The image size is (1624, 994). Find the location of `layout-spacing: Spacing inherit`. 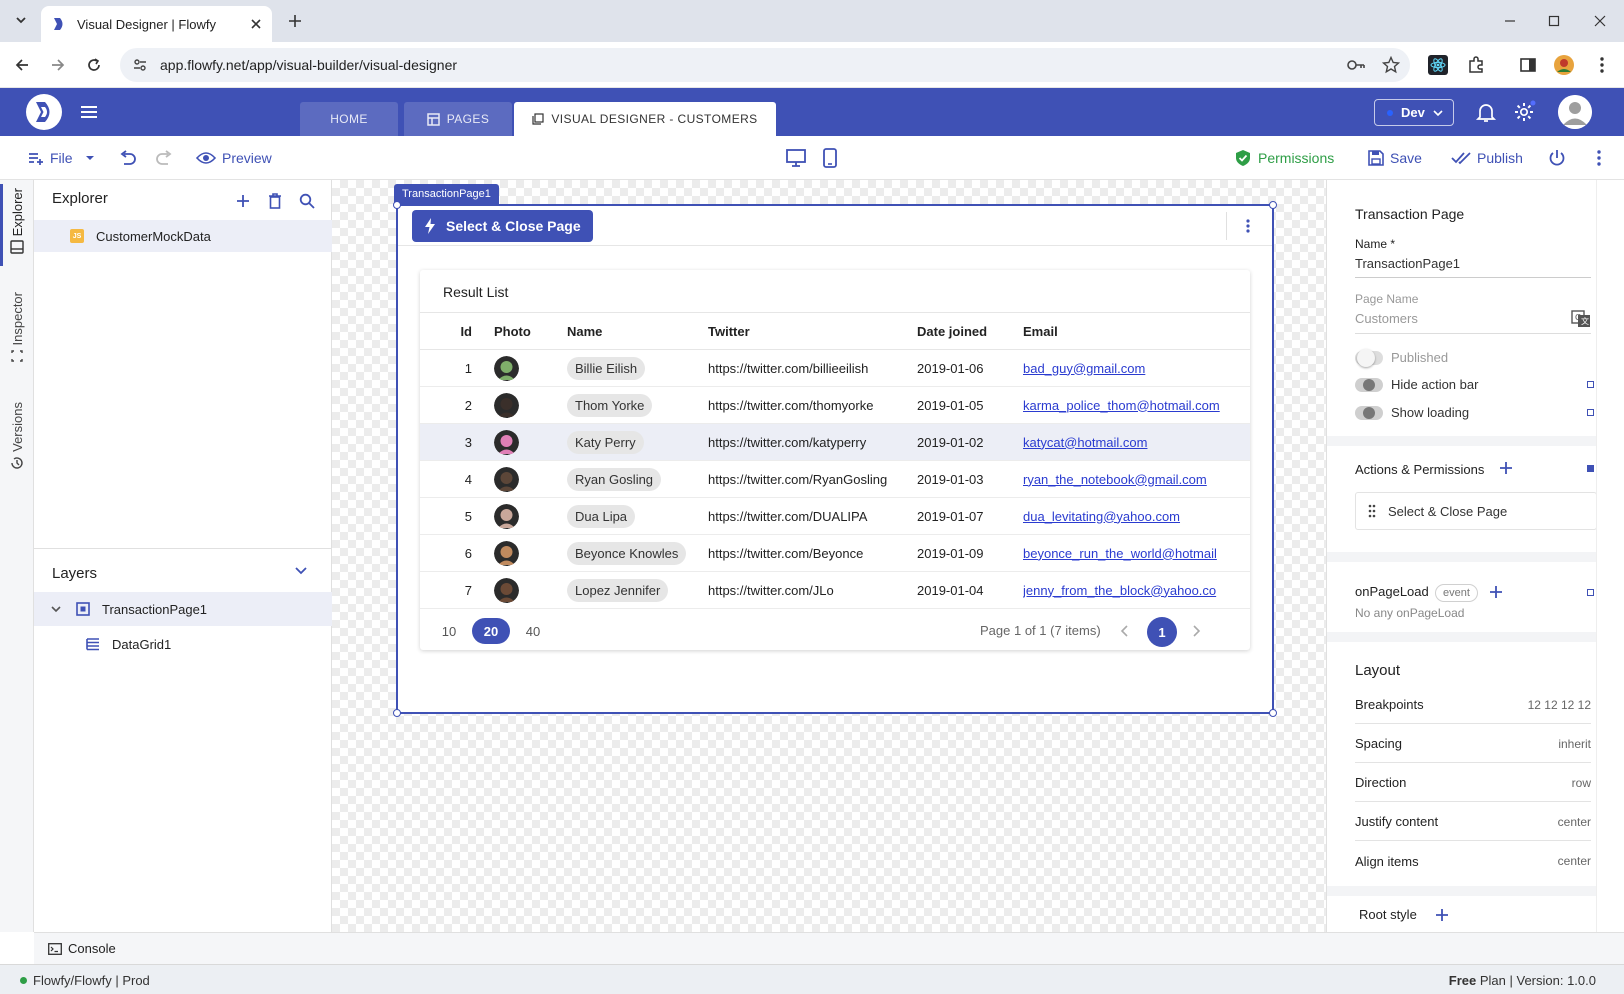

layout-spacing: Spacing inherit is located at coordinates (1473, 744).